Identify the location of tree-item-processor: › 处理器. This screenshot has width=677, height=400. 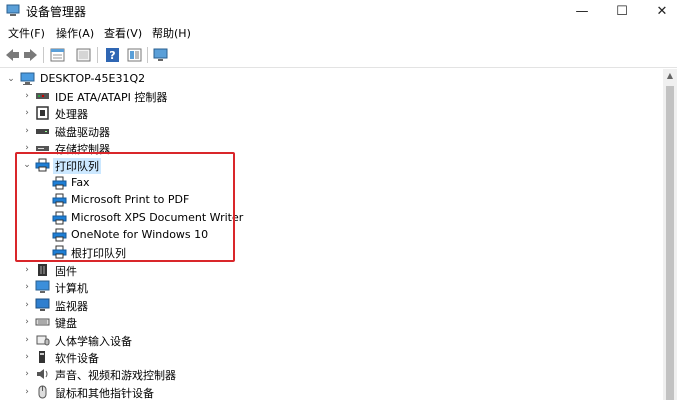
(330, 113).